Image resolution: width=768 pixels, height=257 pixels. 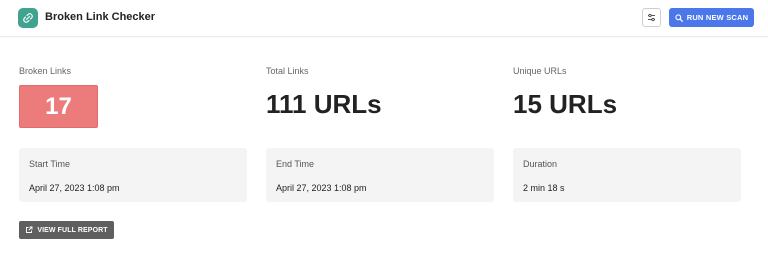 I want to click on total-links-value: 111 URLs, so click(x=324, y=104).